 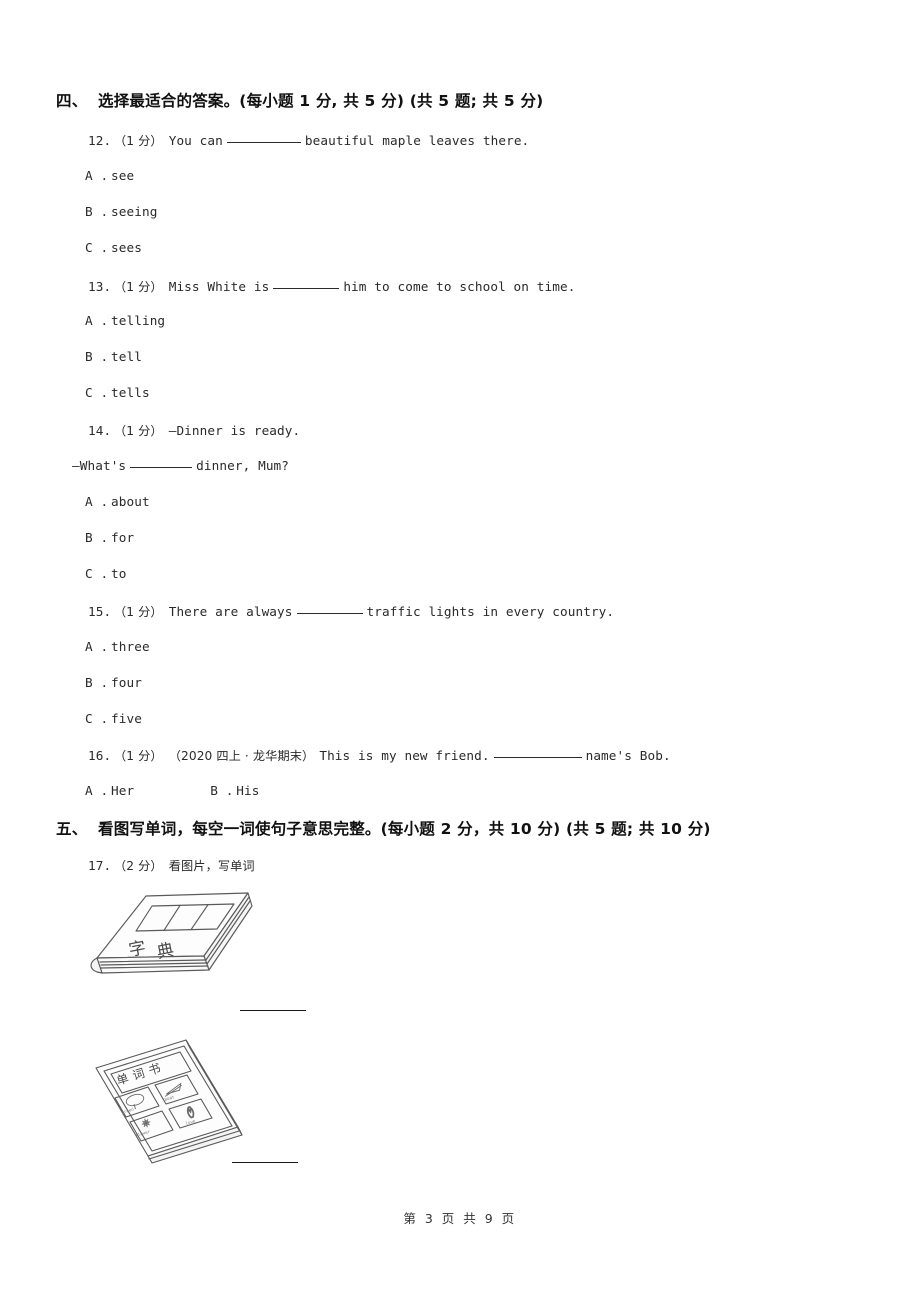 What do you see at coordinates (329, 613) in the screenshot?
I see `question-15-blank` at bounding box center [329, 613].